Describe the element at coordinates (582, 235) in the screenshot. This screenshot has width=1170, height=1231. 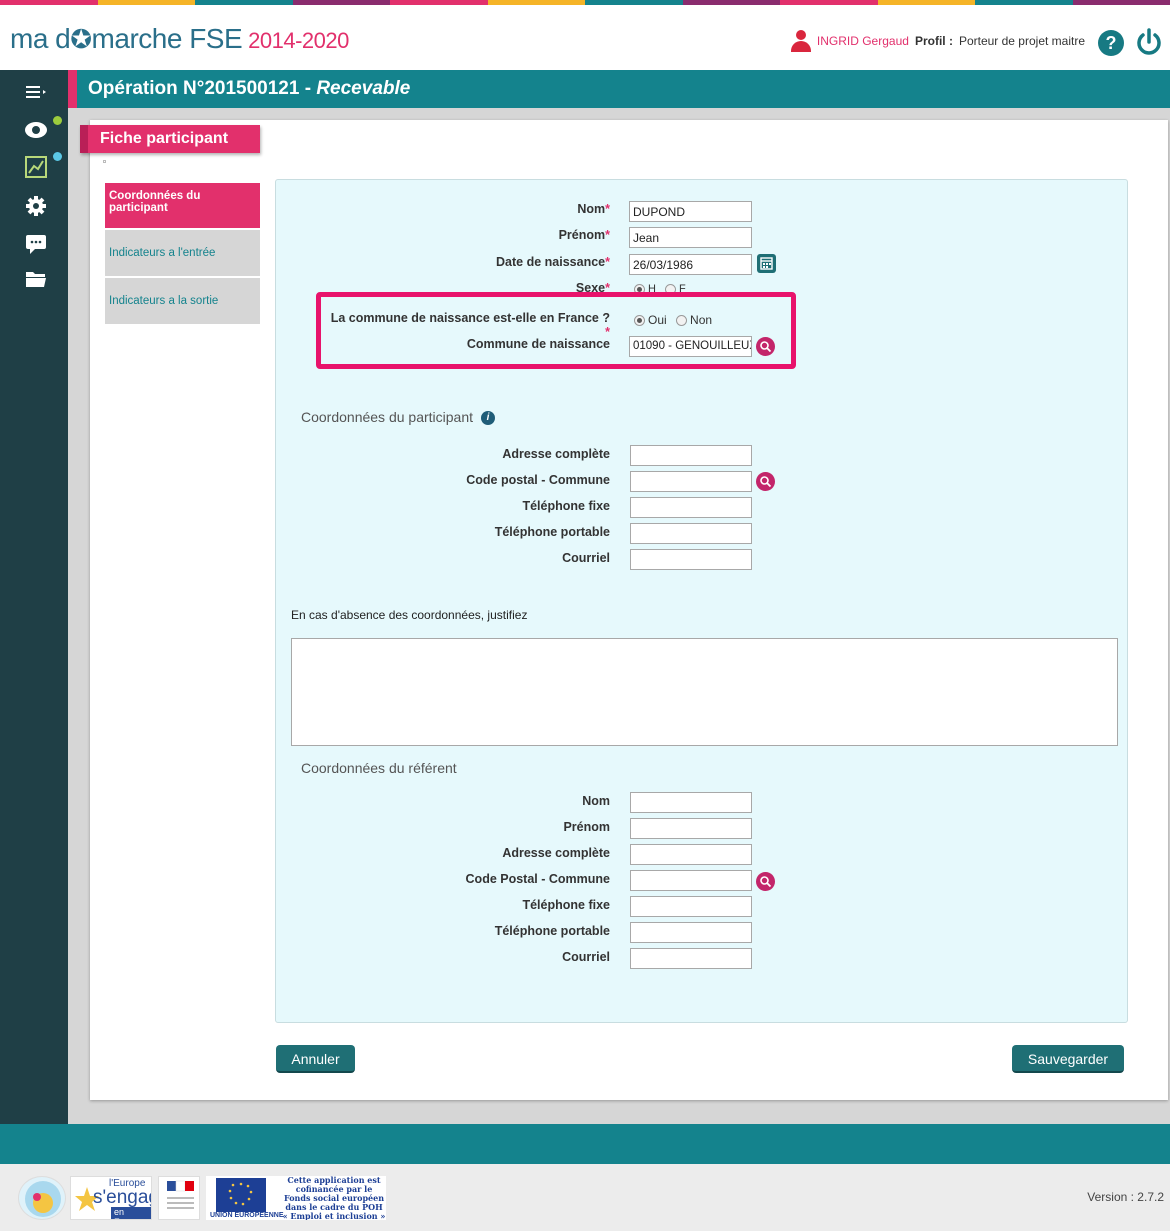
I see `prenom-label-text: Prénom` at that location.